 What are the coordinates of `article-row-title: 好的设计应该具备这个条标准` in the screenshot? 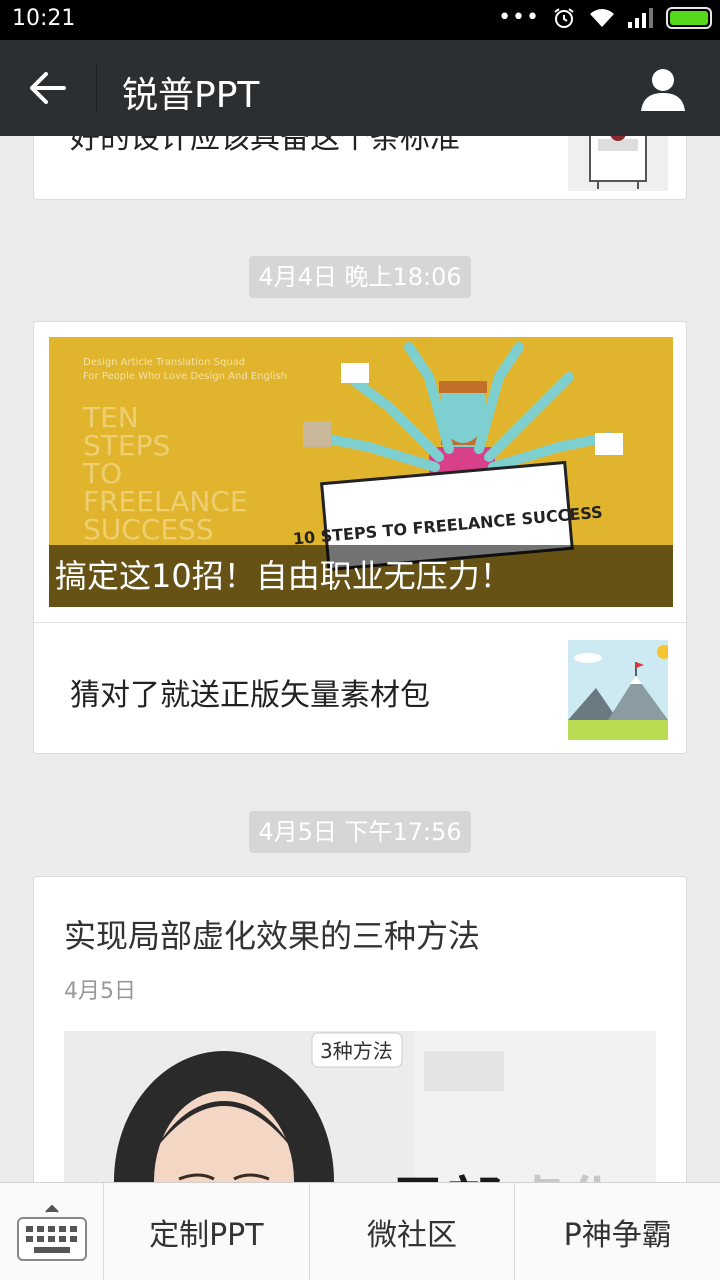 It's located at (265, 146).